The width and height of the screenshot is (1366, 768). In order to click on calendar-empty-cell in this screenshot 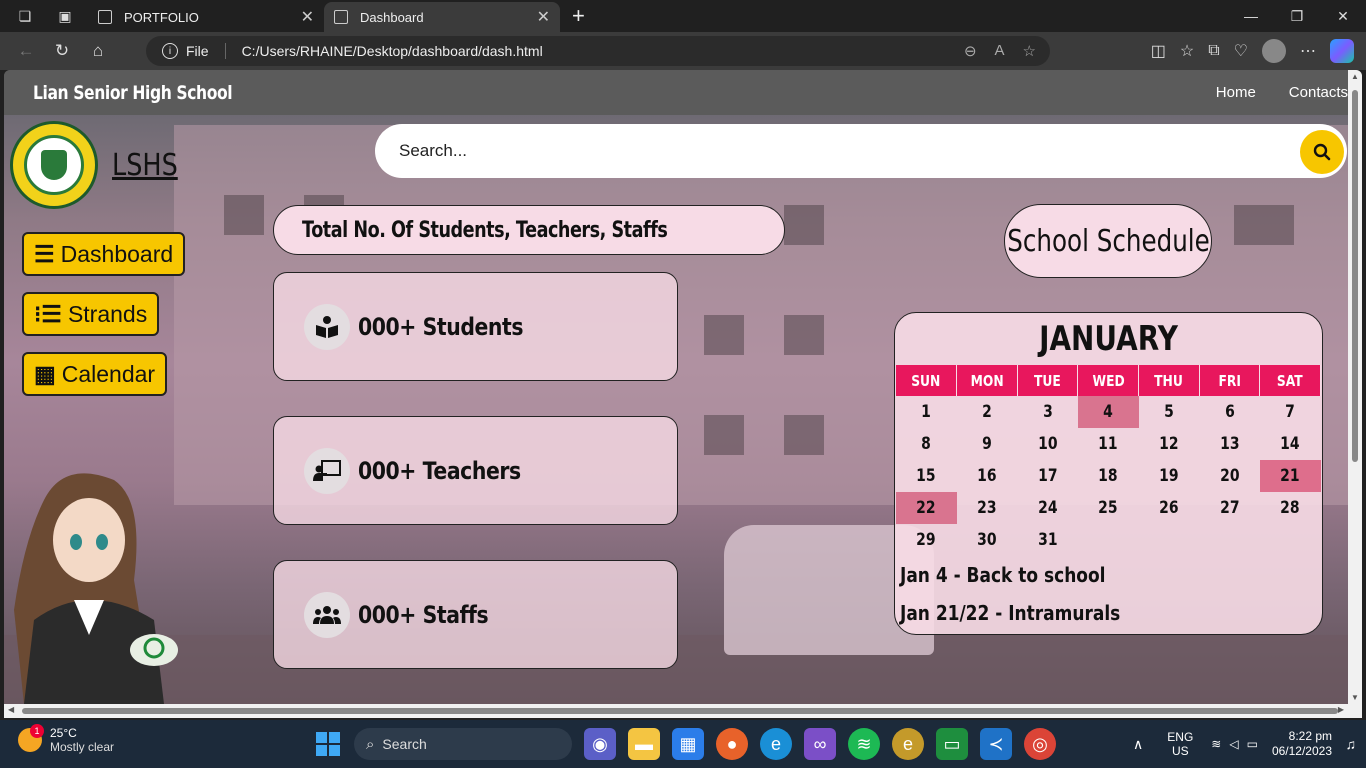, I will do `click(1169, 540)`.